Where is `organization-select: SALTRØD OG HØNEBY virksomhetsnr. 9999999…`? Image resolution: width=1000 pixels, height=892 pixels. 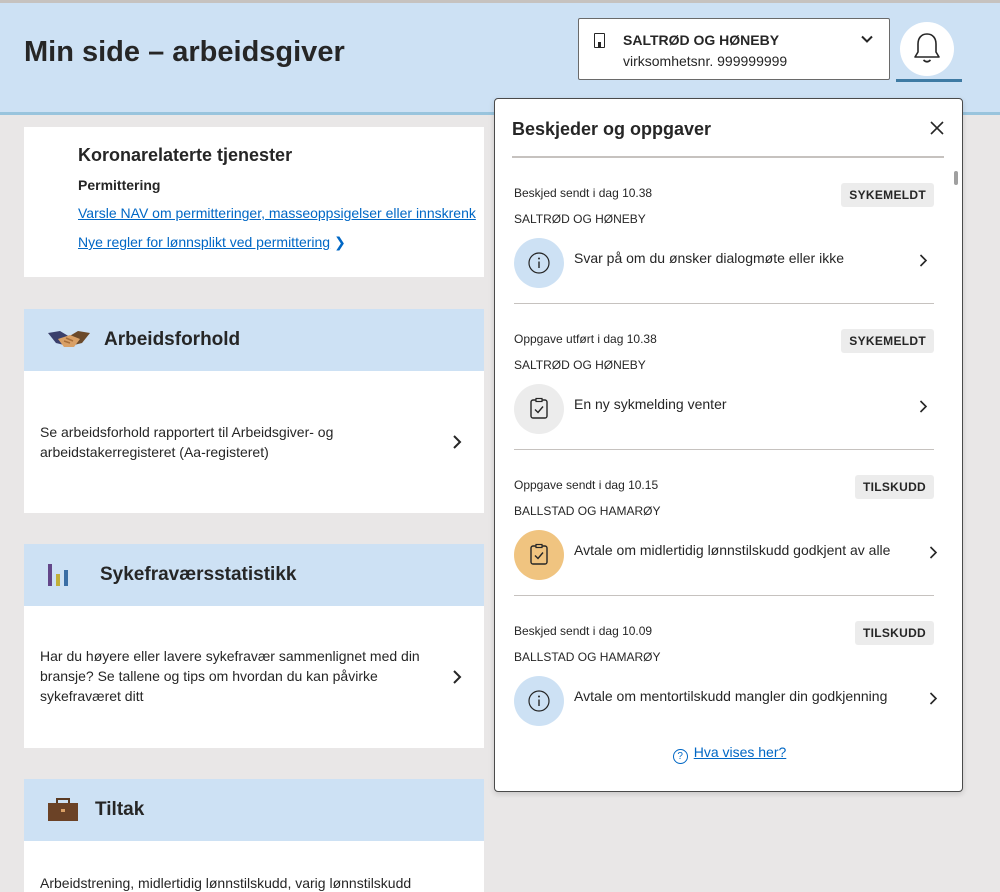 organization-select: SALTRØD OG HØNEBY virksomhetsnr. 9999999… is located at coordinates (734, 49).